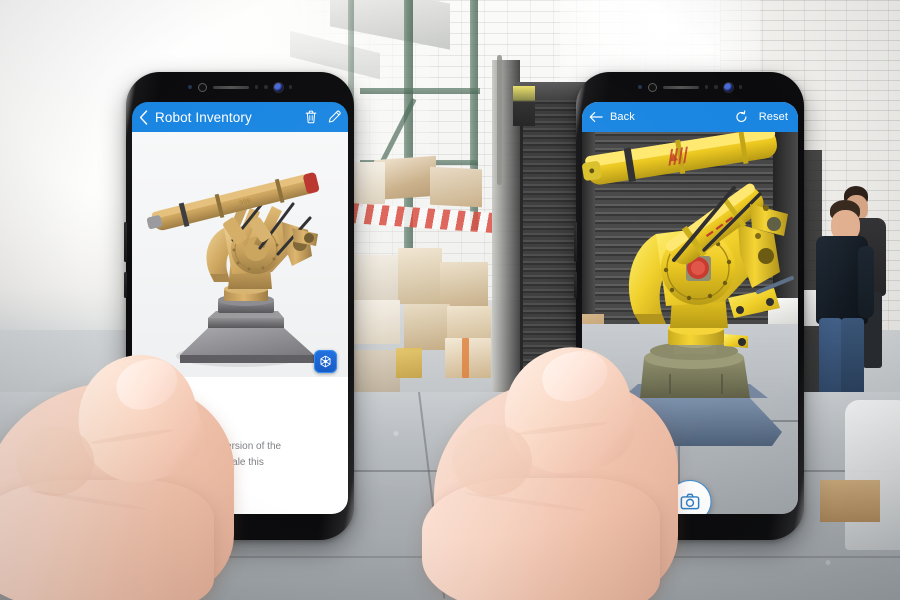 This screenshot has height=600, width=900. I want to click on yellow-crate, so click(409, 363).